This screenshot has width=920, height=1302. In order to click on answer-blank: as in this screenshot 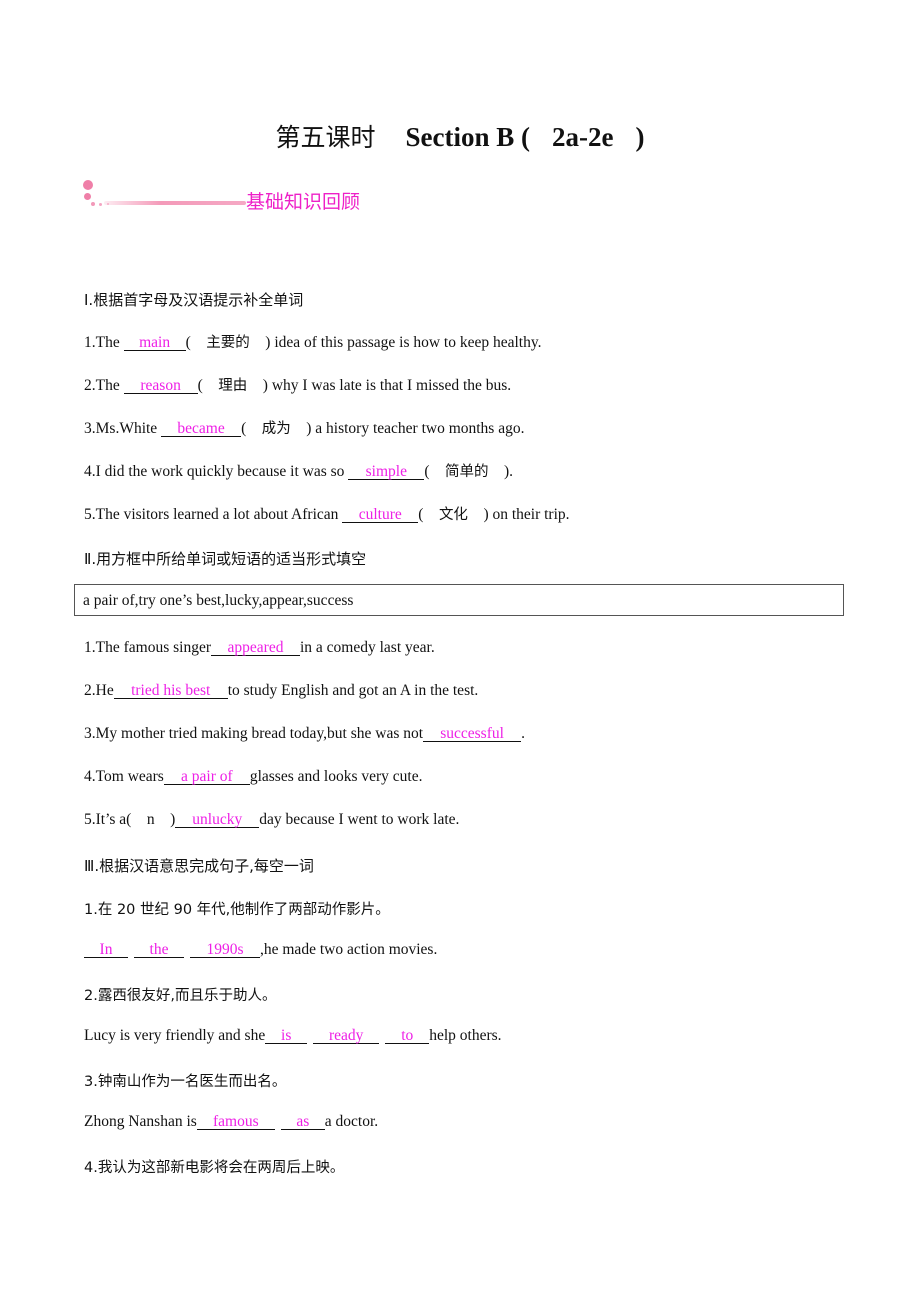, I will do `click(302, 1122)`.